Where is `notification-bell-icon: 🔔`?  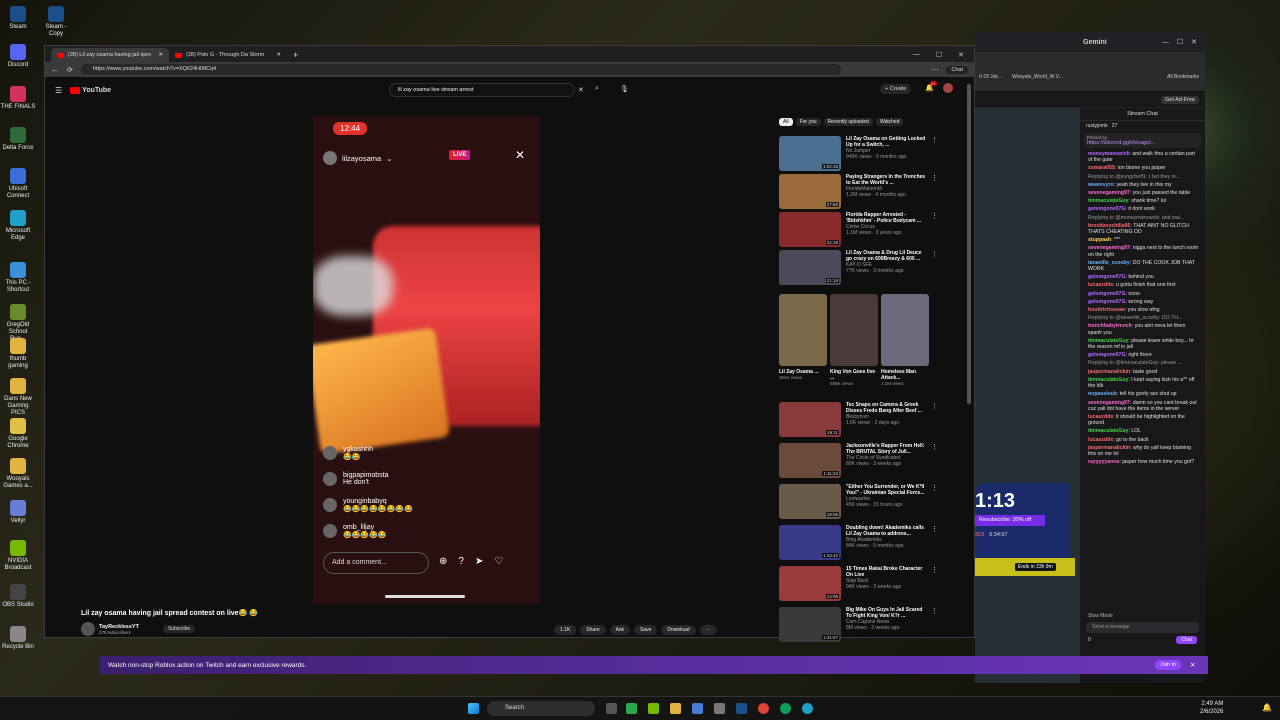
notification-bell-icon: 🔔 is located at coordinates (1267, 707).